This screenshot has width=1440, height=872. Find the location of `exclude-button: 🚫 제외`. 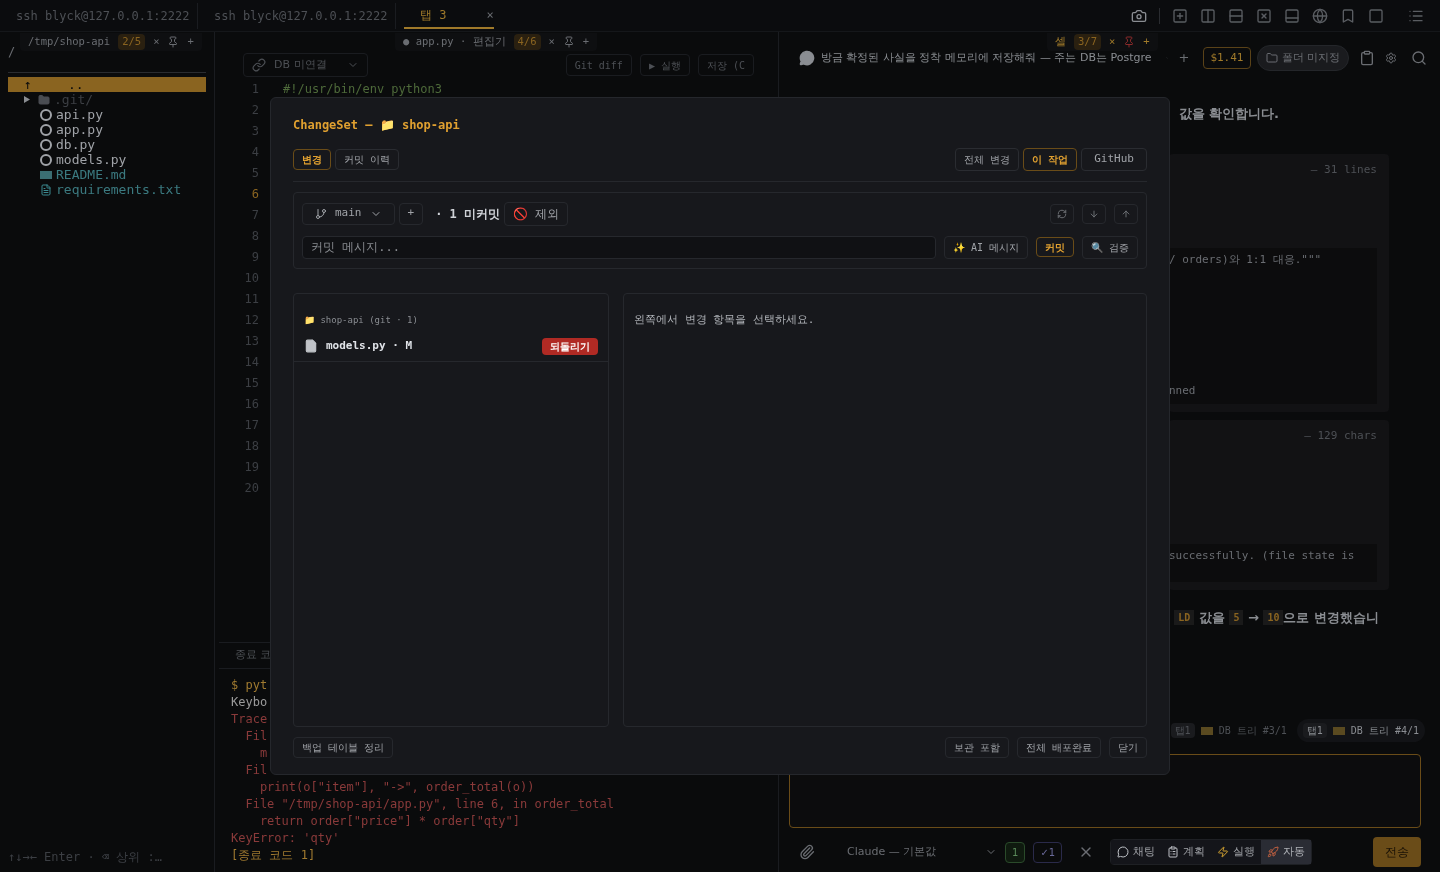

exclude-button: 🚫 제외 is located at coordinates (536, 213).